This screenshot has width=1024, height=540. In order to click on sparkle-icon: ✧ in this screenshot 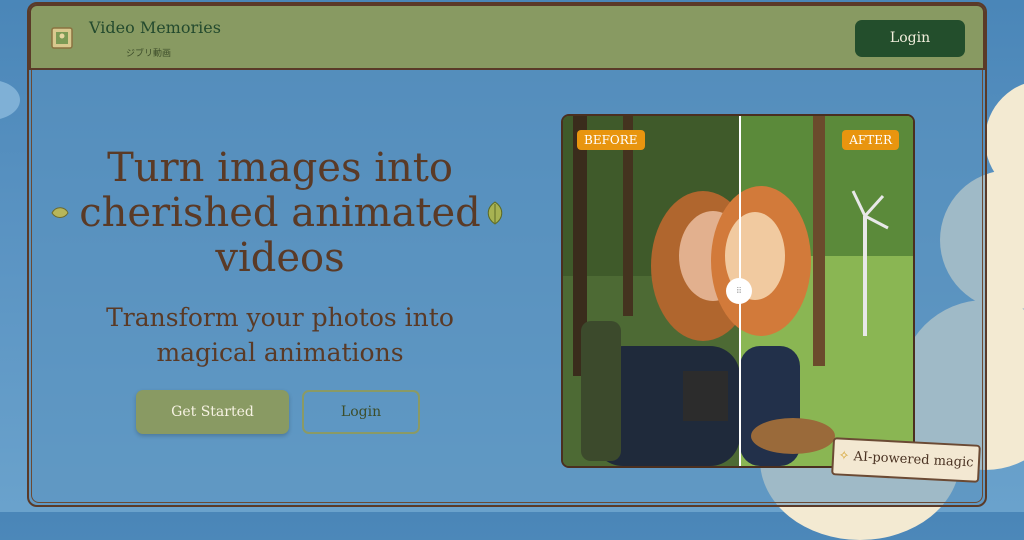, I will do `click(844, 456)`.